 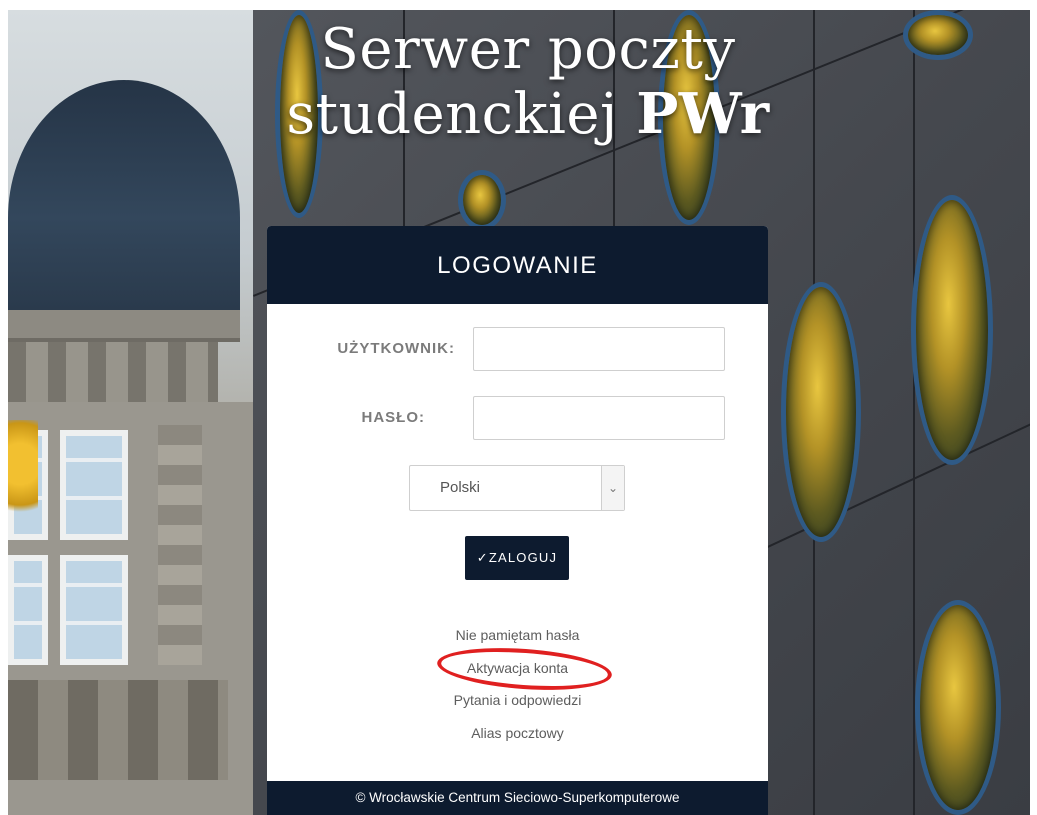 I want to click on account-activation-link: Aktywacja konta, so click(x=517, y=672).